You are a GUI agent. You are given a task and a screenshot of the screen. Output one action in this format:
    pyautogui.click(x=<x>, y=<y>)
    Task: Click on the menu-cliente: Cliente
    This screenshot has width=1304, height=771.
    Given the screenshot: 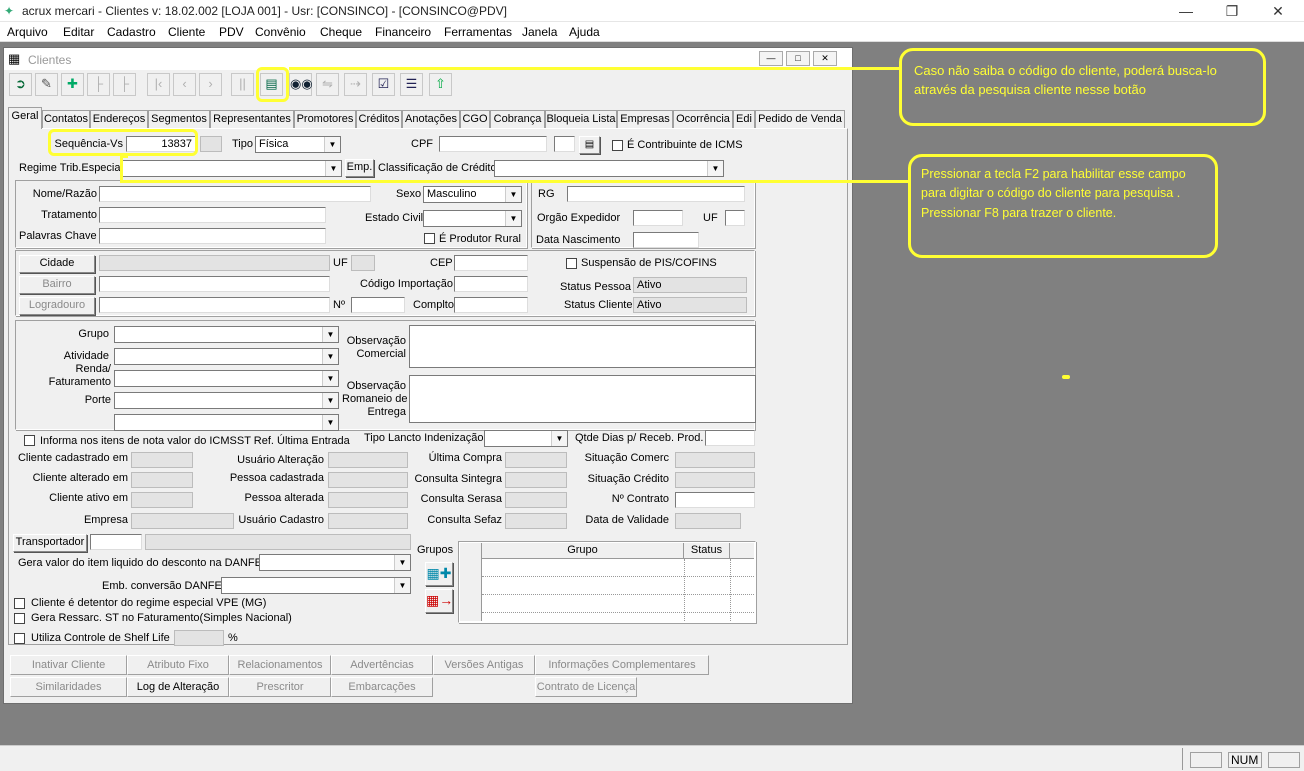 What is the action you would take?
    pyautogui.click(x=186, y=32)
    